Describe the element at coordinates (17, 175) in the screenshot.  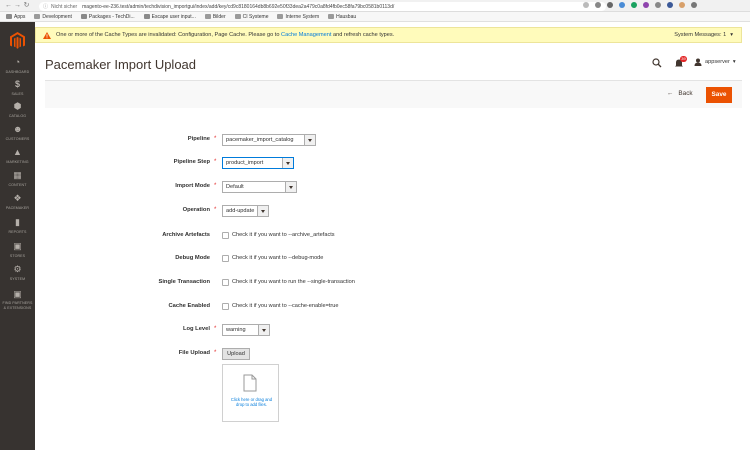
I see `content-icon: ▦` at that location.